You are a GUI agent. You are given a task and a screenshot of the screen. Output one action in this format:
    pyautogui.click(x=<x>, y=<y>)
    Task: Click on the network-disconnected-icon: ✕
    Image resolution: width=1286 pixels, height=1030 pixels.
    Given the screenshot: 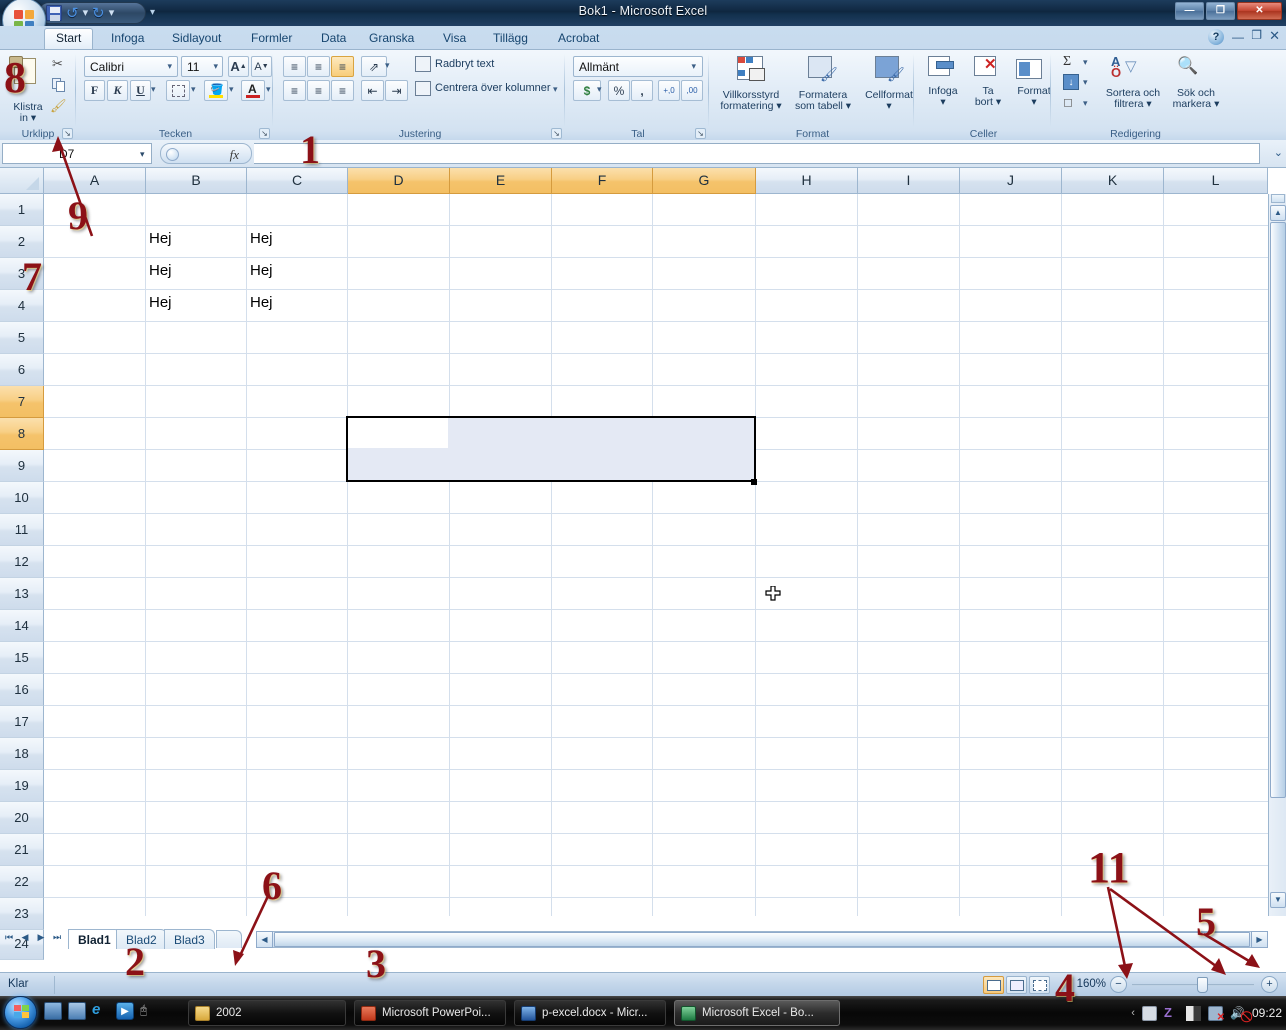 What is the action you would take?
    pyautogui.click(x=1216, y=1013)
    